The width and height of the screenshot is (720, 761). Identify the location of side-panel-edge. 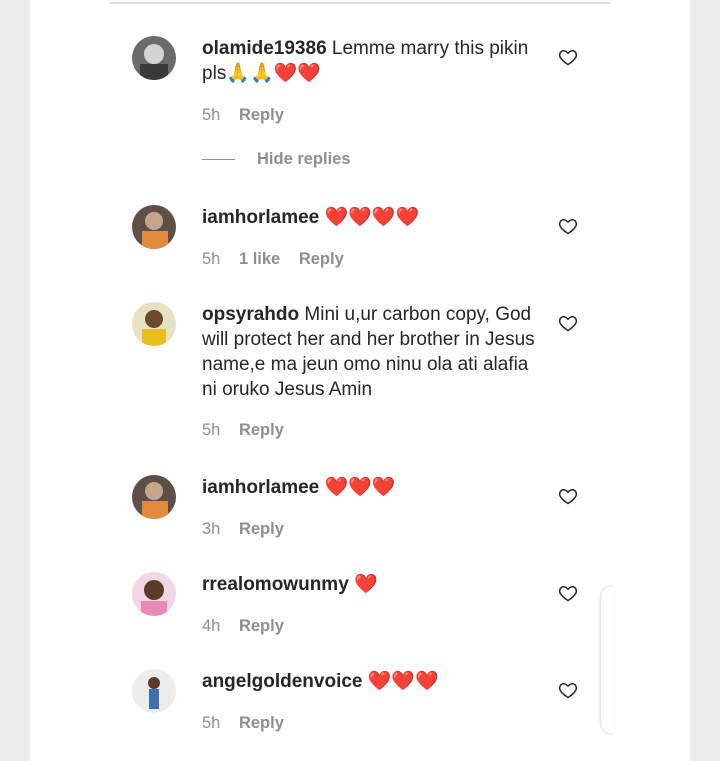
(606, 660).